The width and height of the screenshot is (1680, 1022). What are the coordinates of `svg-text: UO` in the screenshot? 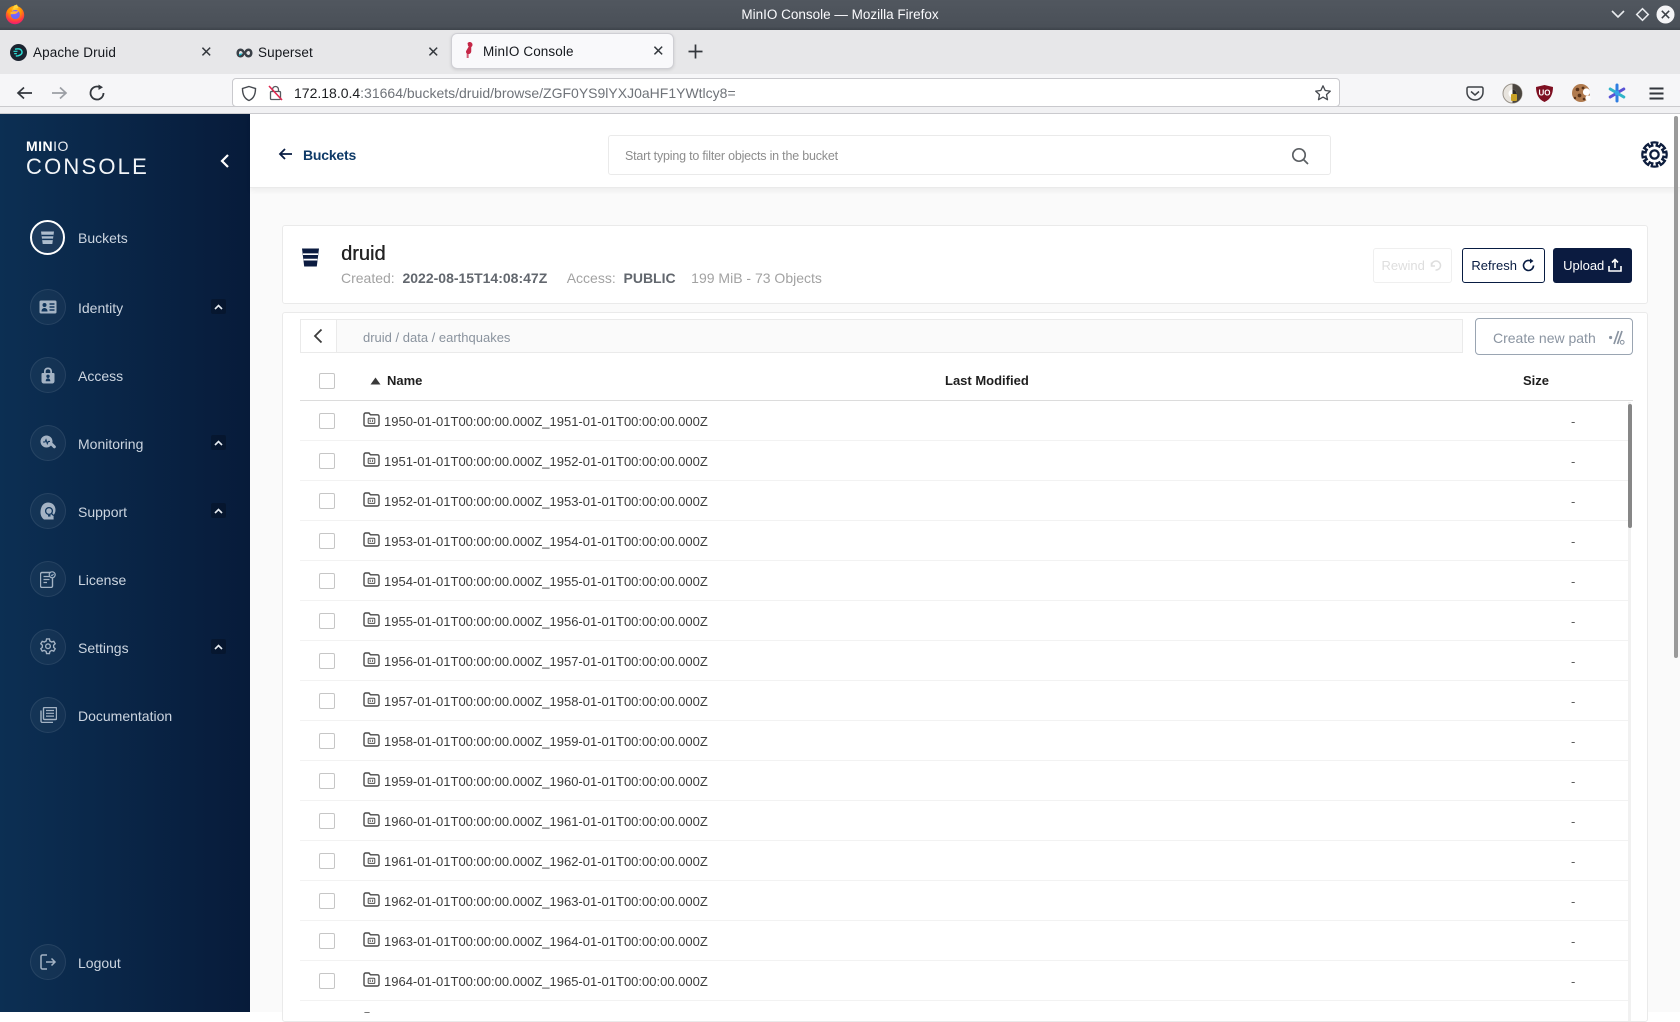 It's located at (1545, 93).